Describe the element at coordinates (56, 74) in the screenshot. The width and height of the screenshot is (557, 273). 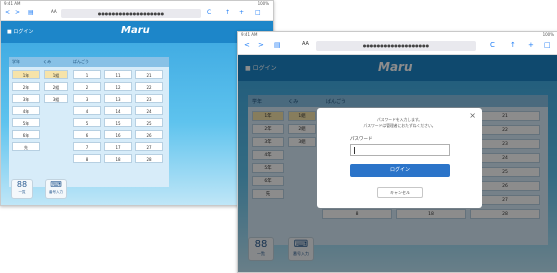
I see `group-button: 1組` at that location.